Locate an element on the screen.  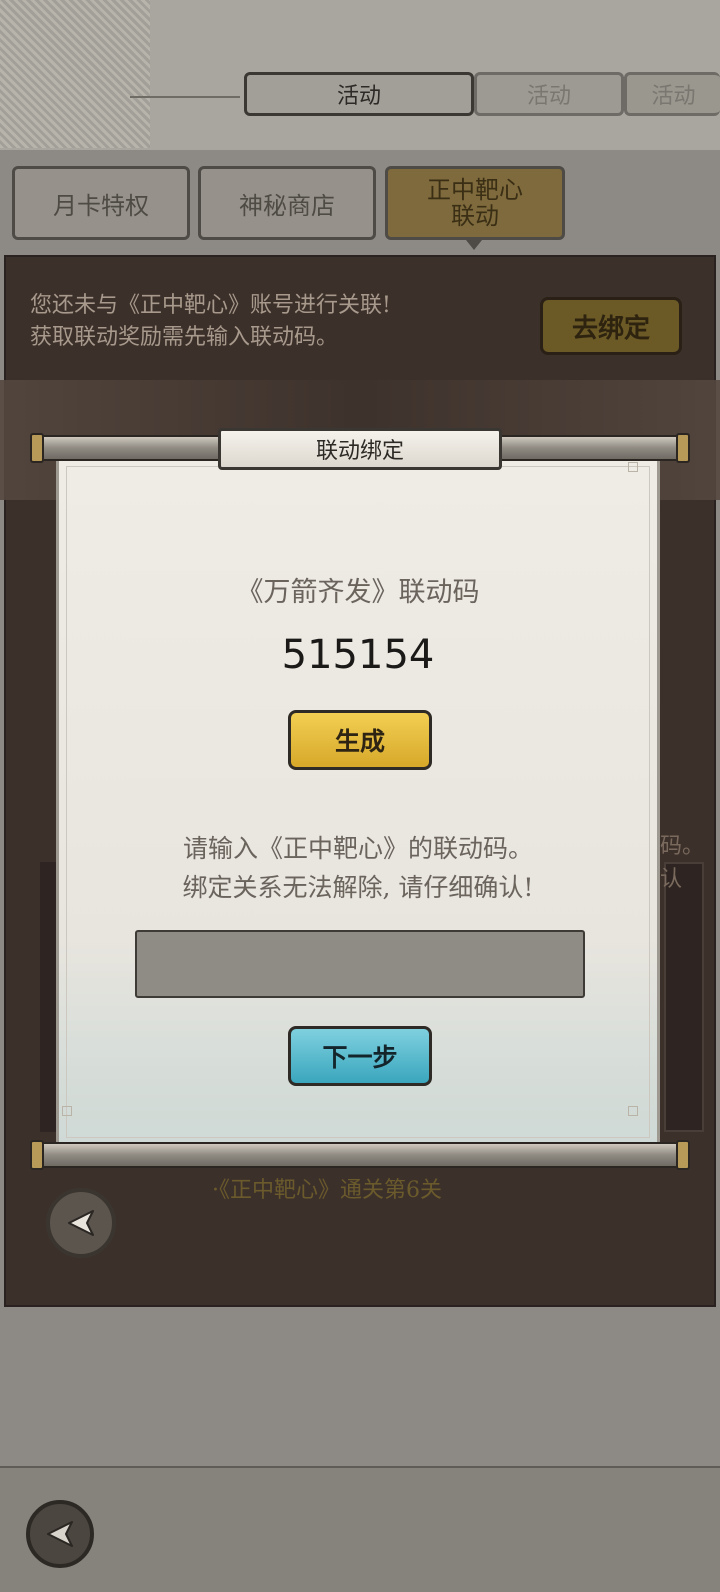
bind-instruction-line2: 绑定关系无法解除, 请仔细确认! is located at coordinates (358, 887).